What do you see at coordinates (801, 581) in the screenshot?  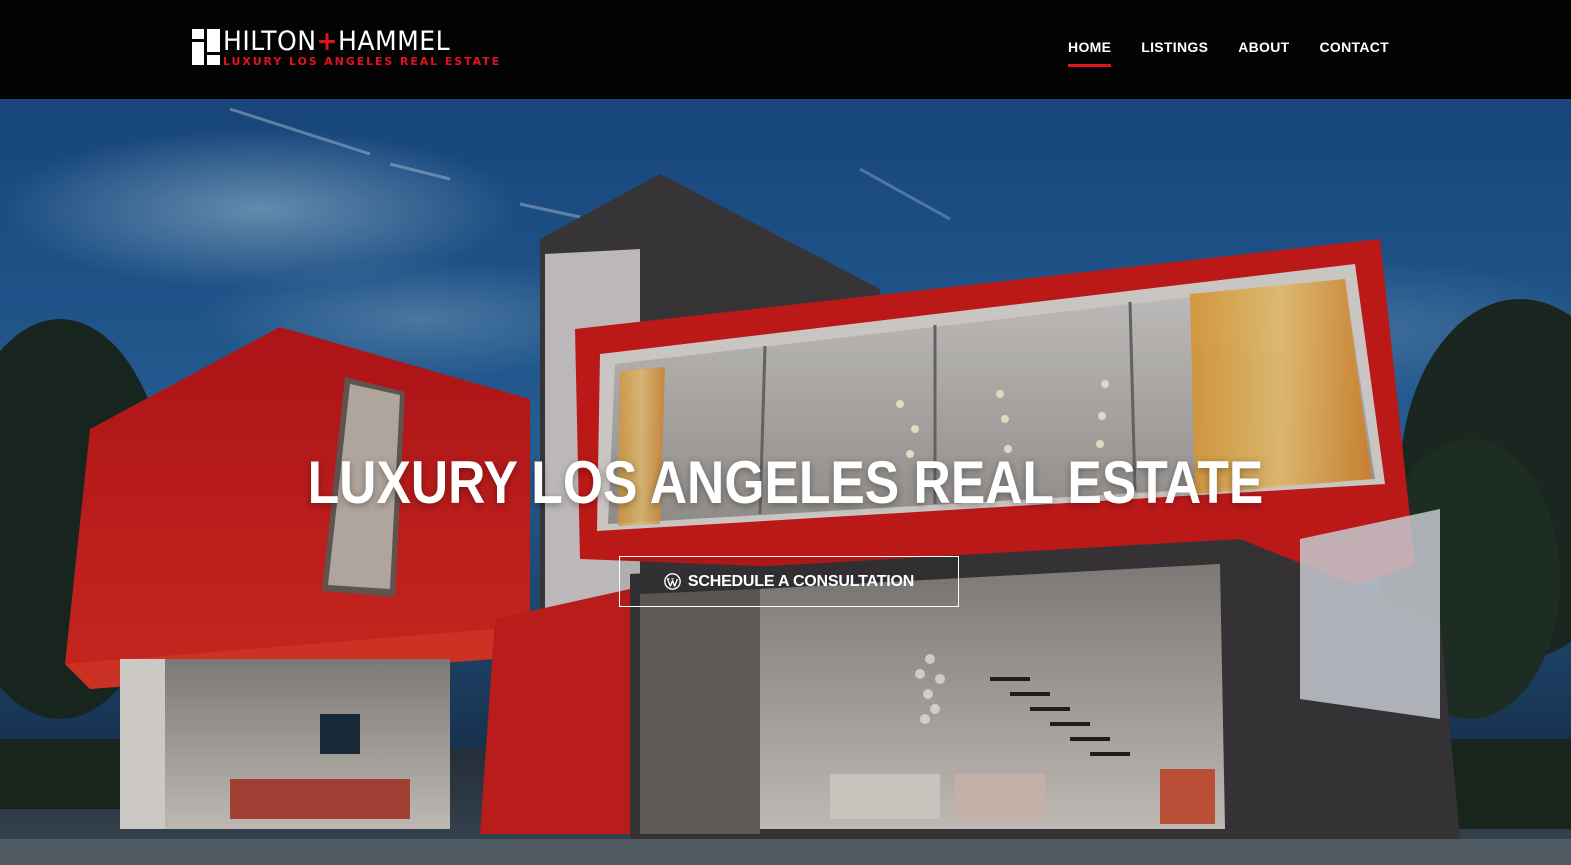 I see `schedule-consultation-label: SCHEDULE A CONSULTATION` at bounding box center [801, 581].